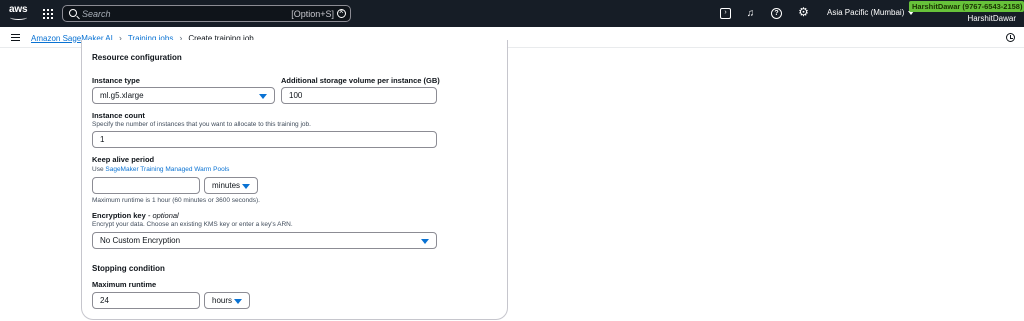 Image resolution: width=1024 pixels, height=321 pixels. Describe the element at coordinates (96, 14) in the screenshot. I see `search-placeholder: Search` at that location.